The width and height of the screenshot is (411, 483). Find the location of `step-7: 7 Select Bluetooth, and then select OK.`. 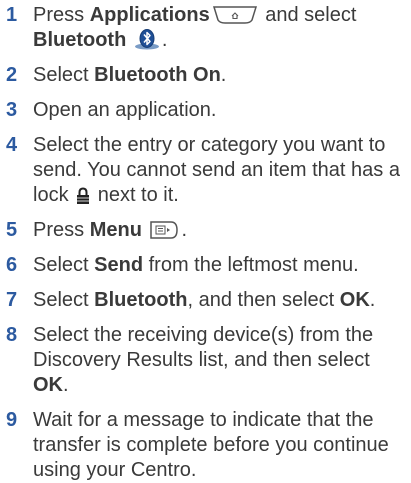

step-7: 7 Select Bluetooth, and then select OK. is located at coordinates (205, 300).